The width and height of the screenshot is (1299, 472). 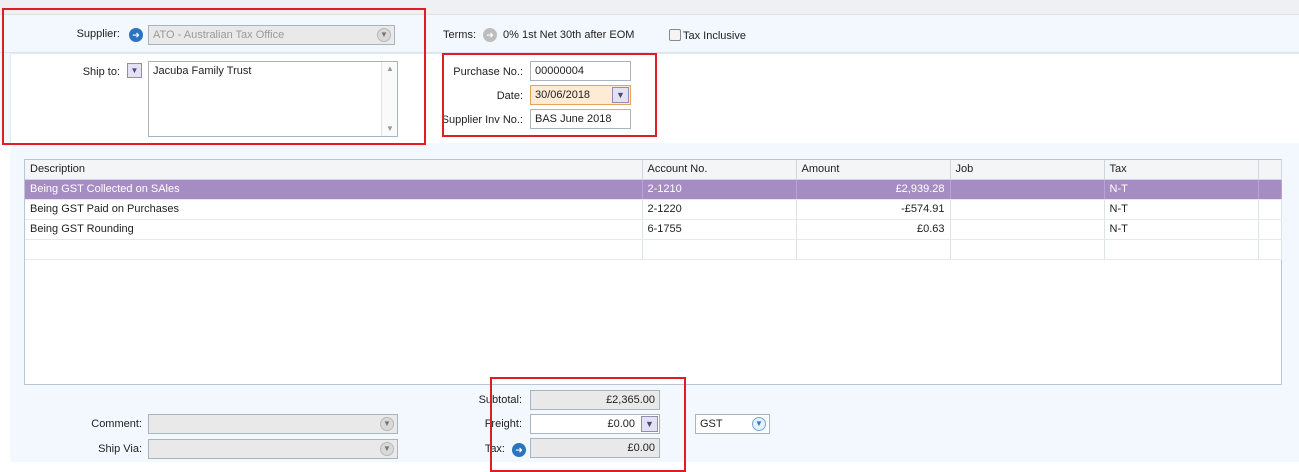 I want to click on supplier-field: ATO - Australian Tax Office ▼, so click(x=271, y=35).